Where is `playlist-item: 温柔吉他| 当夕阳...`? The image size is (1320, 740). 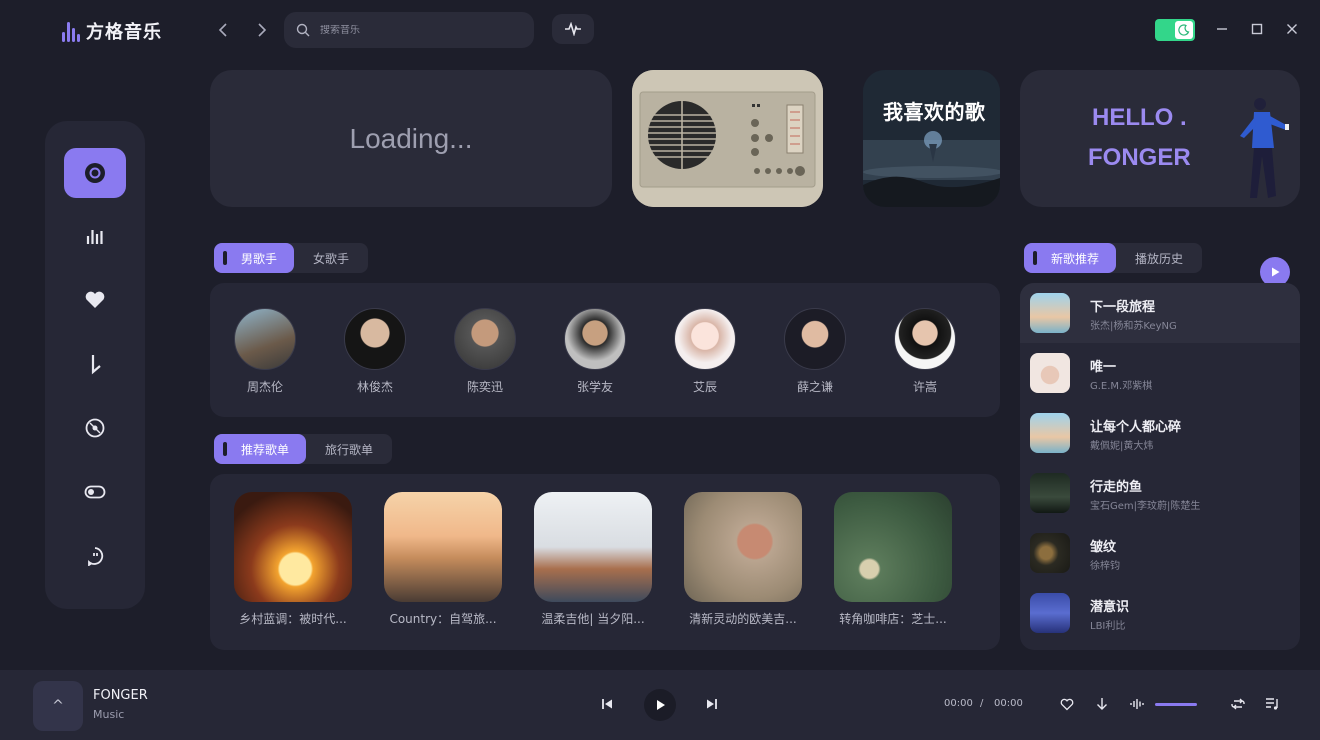
playlist-item: 温柔吉他| 当夕阳... is located at coordinates (593, 559).